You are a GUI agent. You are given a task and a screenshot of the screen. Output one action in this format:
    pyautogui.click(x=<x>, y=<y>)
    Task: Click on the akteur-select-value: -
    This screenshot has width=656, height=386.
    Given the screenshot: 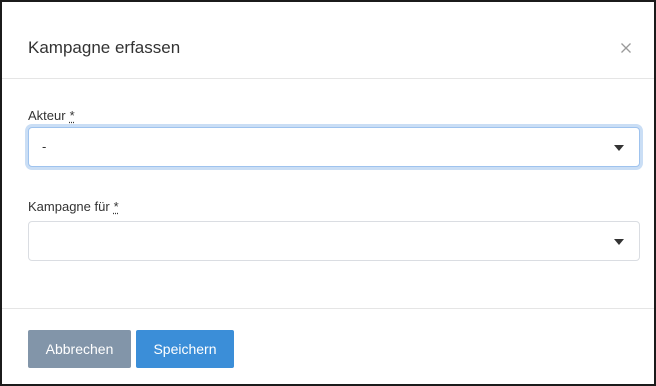 What is the action you would take?
    pyautogui.click(x=44, y=146)
    